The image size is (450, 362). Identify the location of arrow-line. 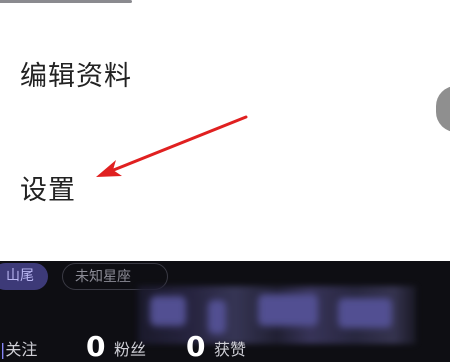
(176, 145).